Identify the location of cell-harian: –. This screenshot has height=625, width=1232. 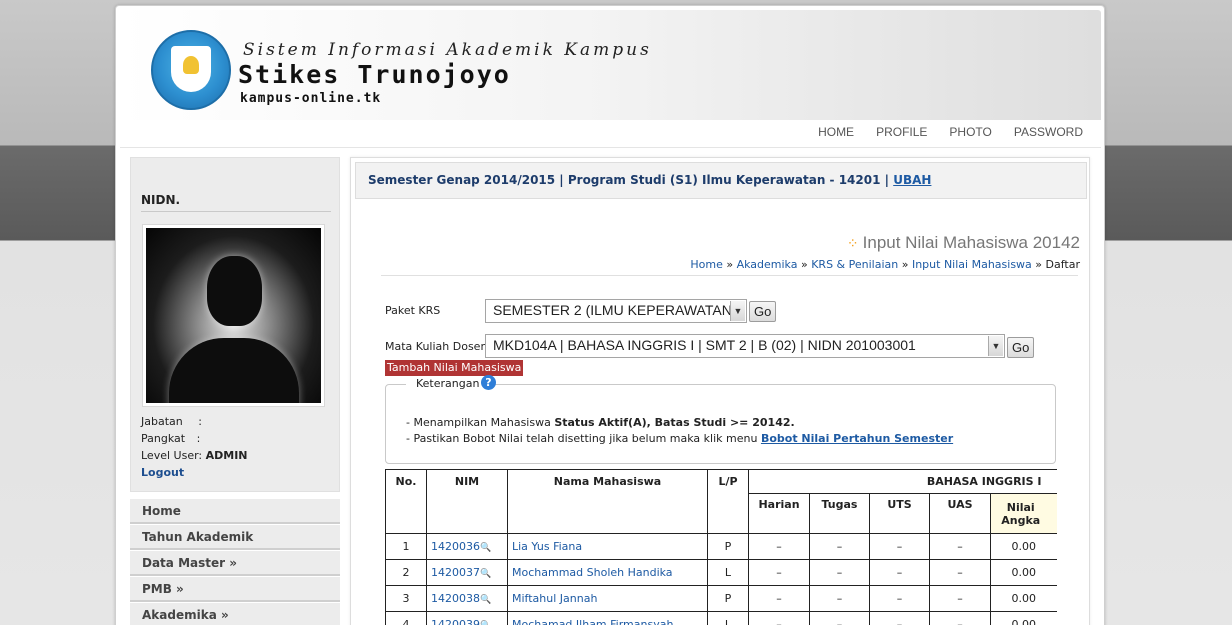
(779, 572).